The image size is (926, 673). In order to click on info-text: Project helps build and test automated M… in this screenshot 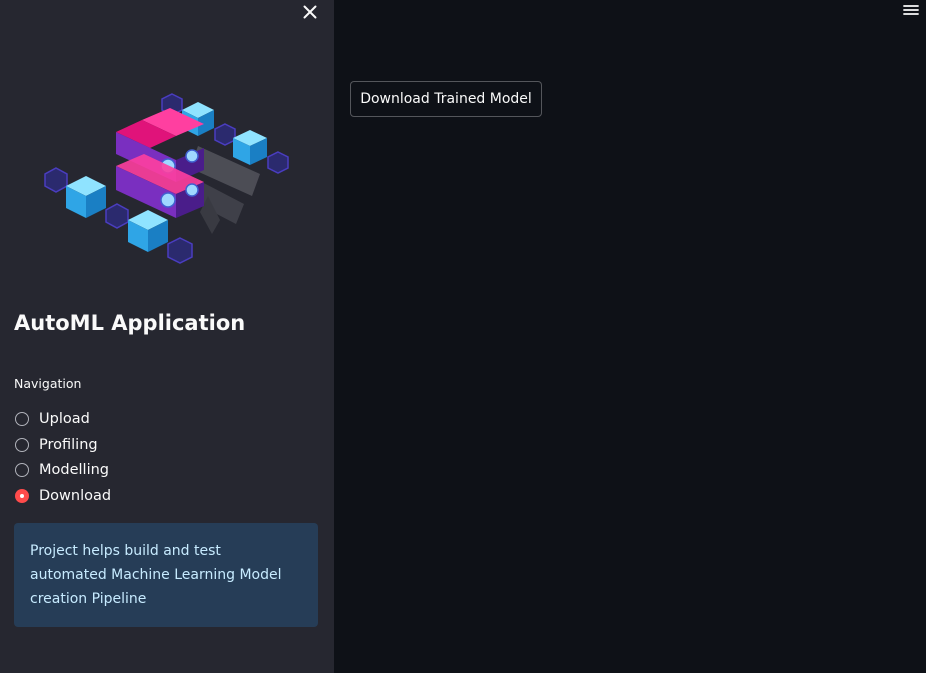, I will do `click(156, 575)`.